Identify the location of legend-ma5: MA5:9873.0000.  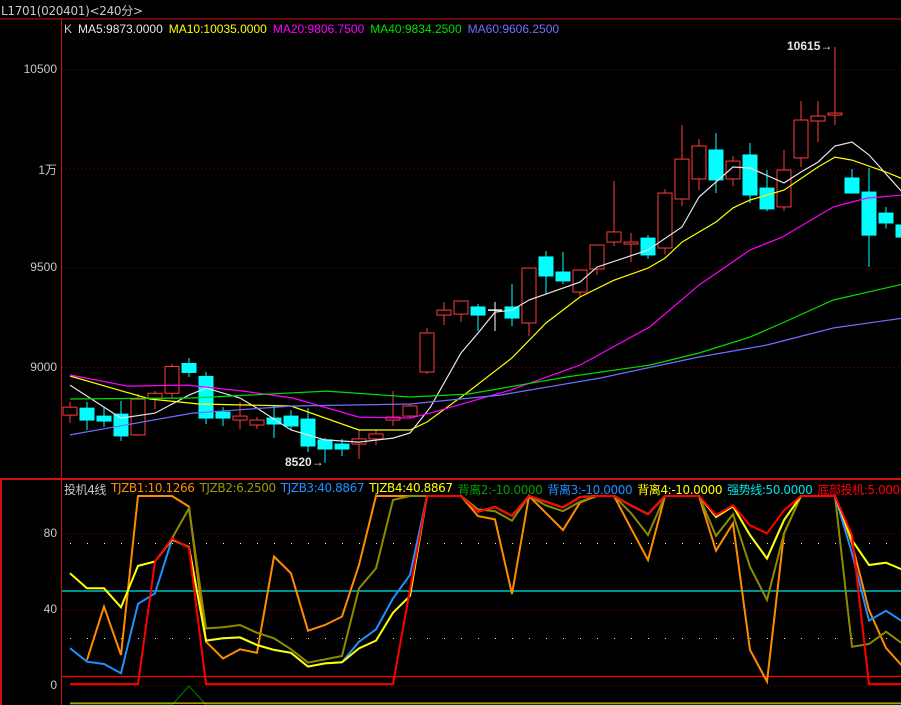
(120, 29).